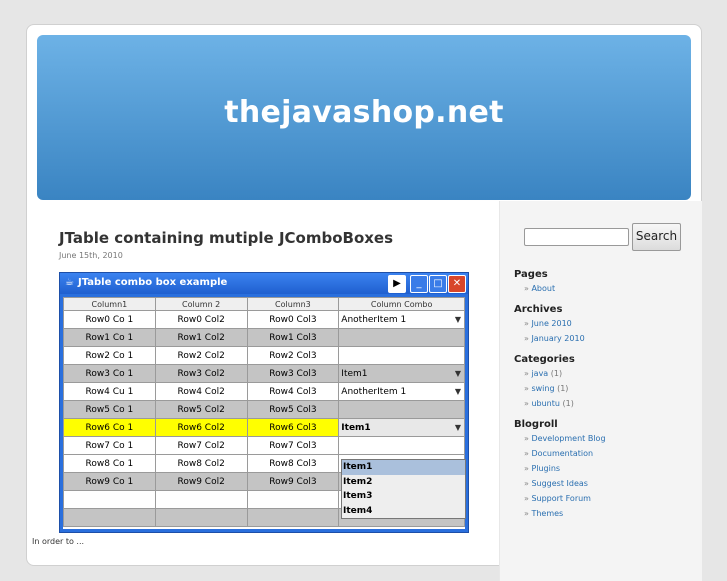 This screenshot has height=581, width=727. Describe the element at coordinates (609, 483) in the screenshot. I see `sidebar-link: Suggest Ideas` at that location.